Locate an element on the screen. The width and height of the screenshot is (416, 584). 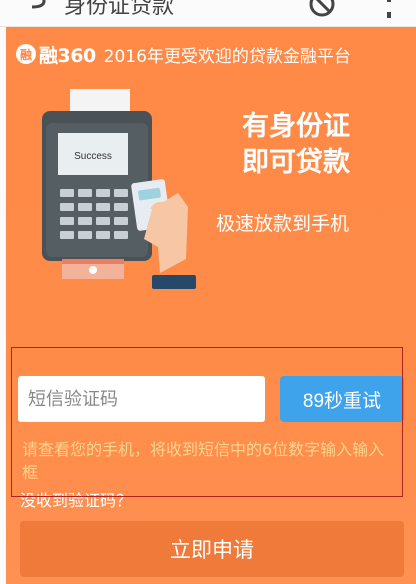
top-bar: 身份证贷款 is located at coordinates (208, 13).